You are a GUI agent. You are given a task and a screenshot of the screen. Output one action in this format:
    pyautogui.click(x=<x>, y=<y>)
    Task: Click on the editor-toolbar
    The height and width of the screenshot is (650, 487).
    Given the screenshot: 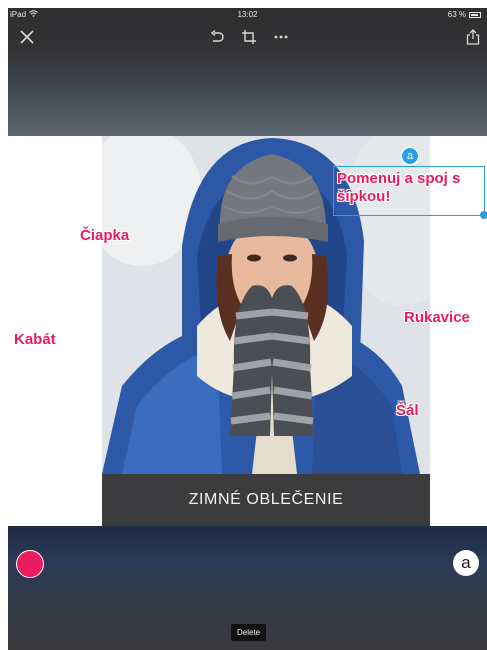 What is the action you would take?
    pyautogui.click(x=247, y=37)
    